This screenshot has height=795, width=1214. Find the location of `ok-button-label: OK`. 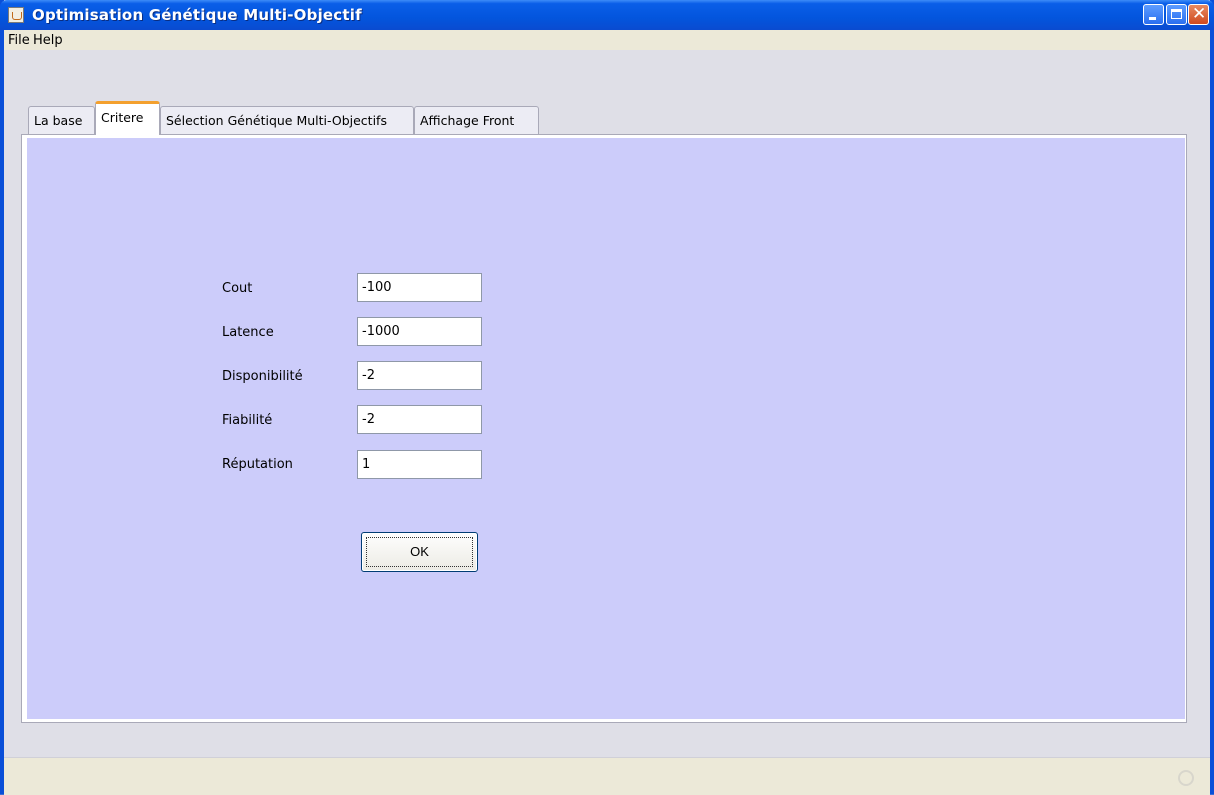

ok-button-label: OK is located at coordinates (419, 551).